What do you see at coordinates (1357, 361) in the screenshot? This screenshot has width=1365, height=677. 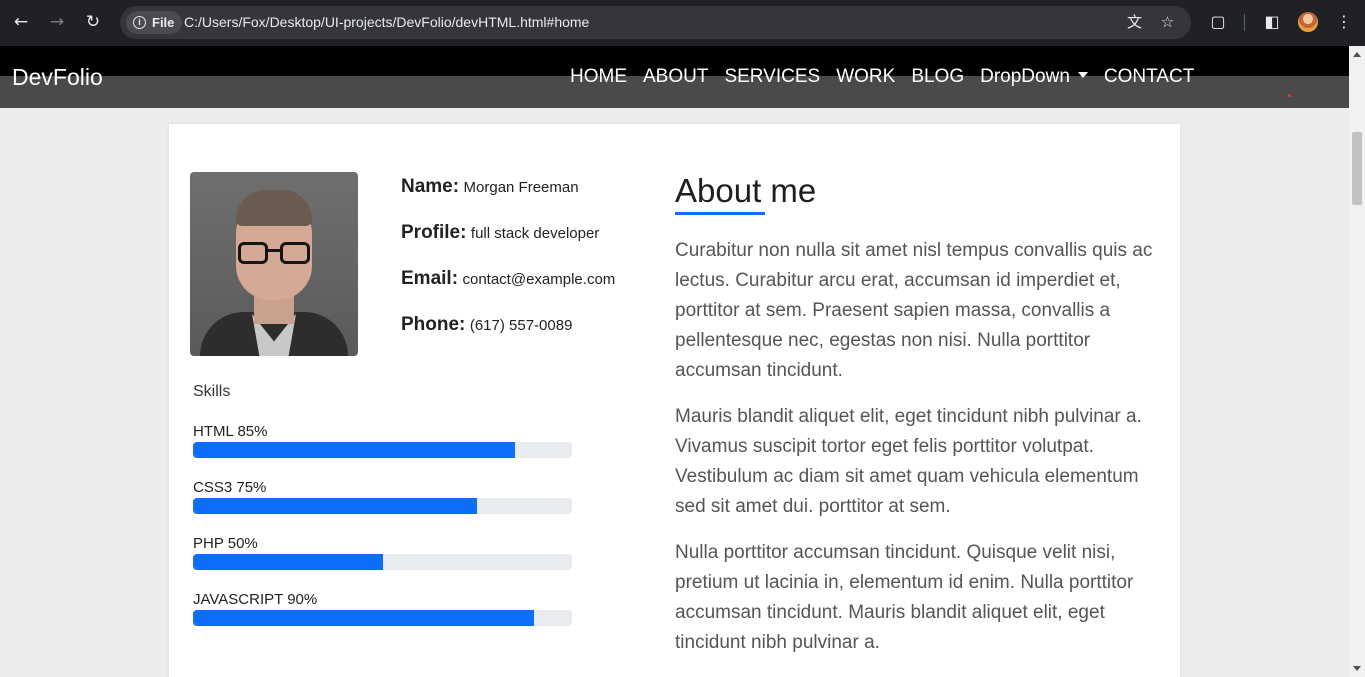 I see `page-scrollbar` at bounding box center [1357, 361].